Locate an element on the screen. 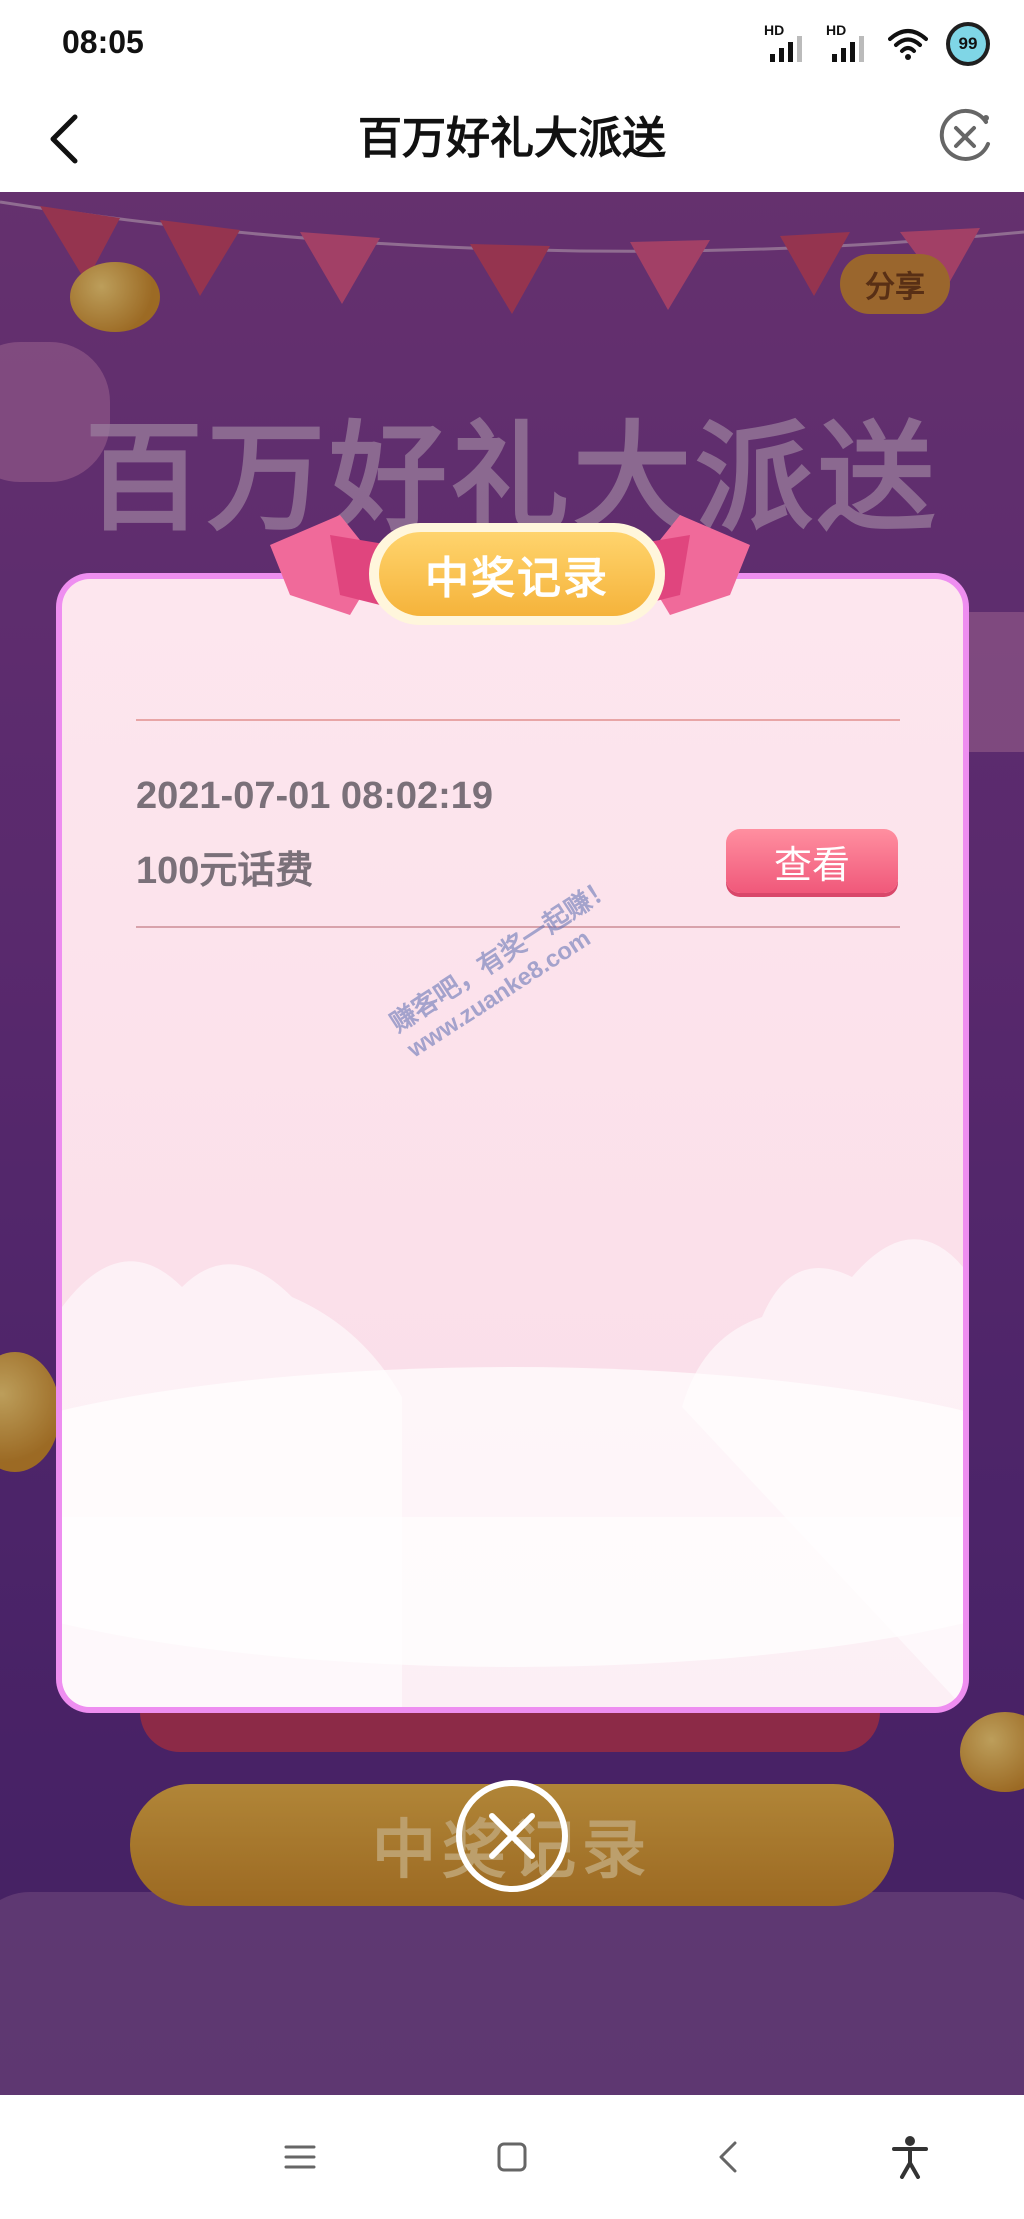 This screenshot has width=1024, height=2219. nav-accessibility-button is located at coordinates (910, 2157).